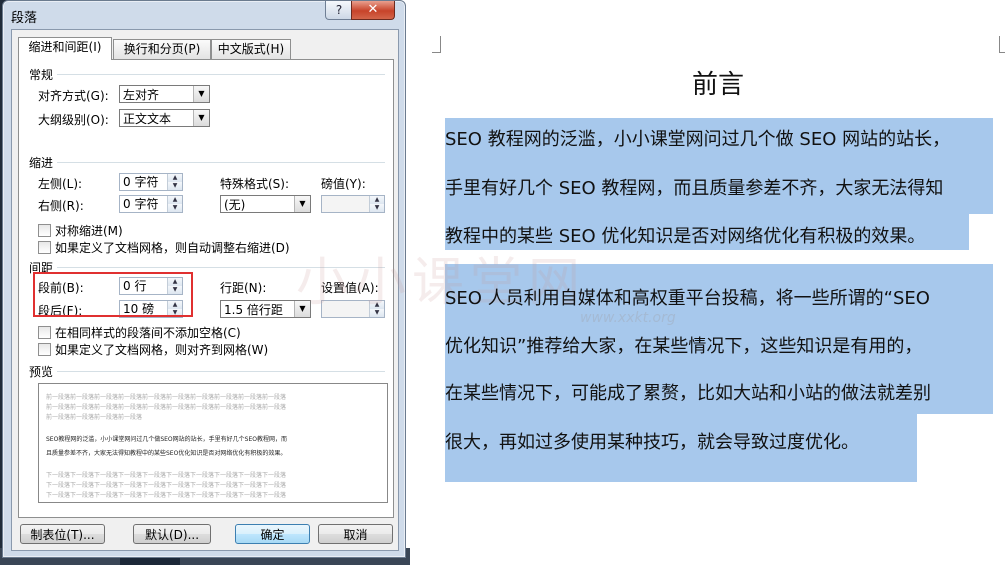 This screenshot has width=1005, height=565. Describe the element at coordinates (697, 138) in the screenshot. I see `paragraph-line: SEO 教程网的泛滥，小小课堂网问过几个做 SEO 网站的站长，` at that location.